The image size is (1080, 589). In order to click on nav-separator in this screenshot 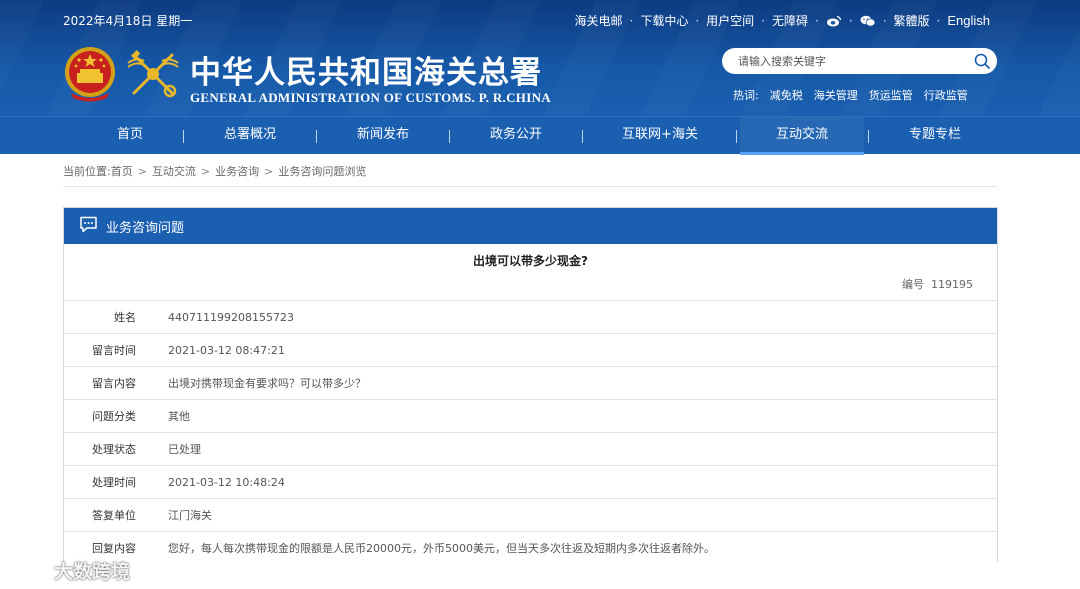, I will do `click(736, 136)`.